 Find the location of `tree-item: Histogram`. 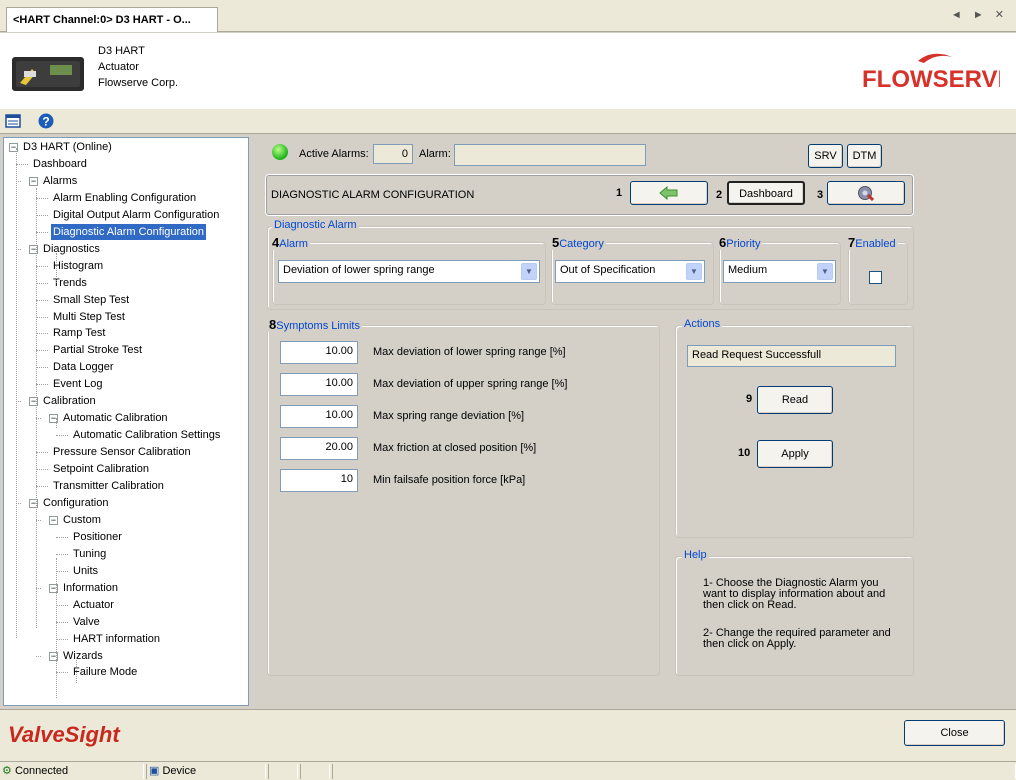

tree-item: Histogram is located at coordinates (78, 266).